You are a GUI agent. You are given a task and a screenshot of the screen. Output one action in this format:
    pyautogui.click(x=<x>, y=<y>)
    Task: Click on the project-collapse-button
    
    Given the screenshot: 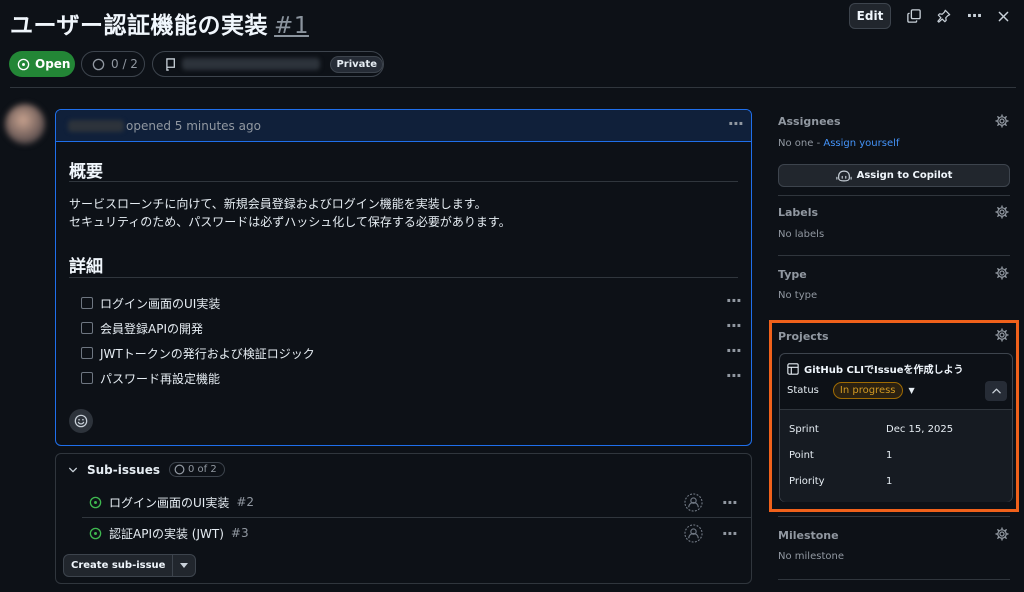 What is the action you would take?
    pyautogui.click(x=996, y=391)
    